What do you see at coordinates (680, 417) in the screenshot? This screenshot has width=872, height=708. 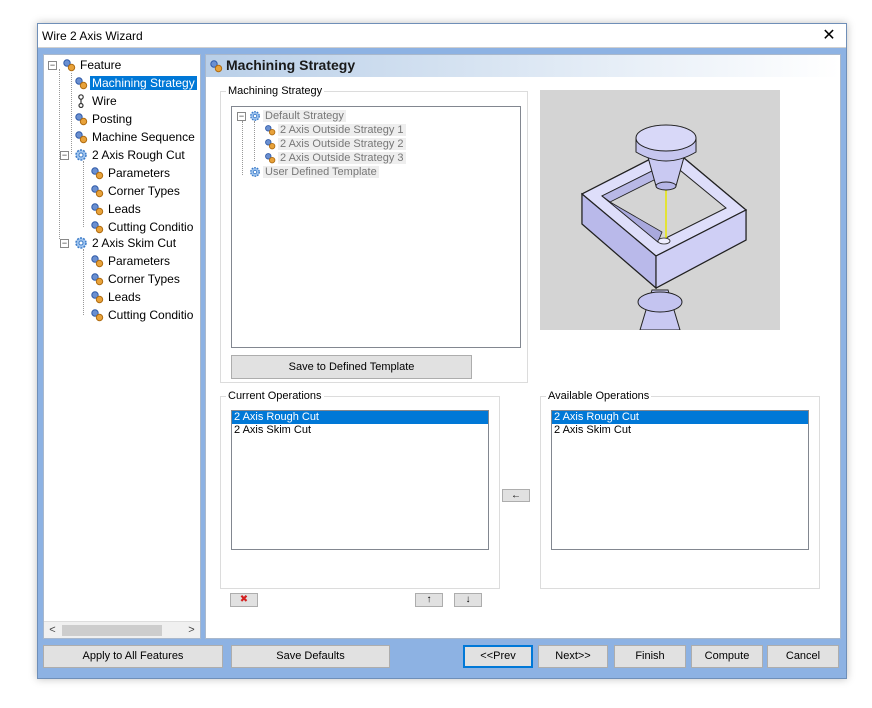 I see `available-op-item: 2 Axis Rough Cut` at bounding box center [680, 417].